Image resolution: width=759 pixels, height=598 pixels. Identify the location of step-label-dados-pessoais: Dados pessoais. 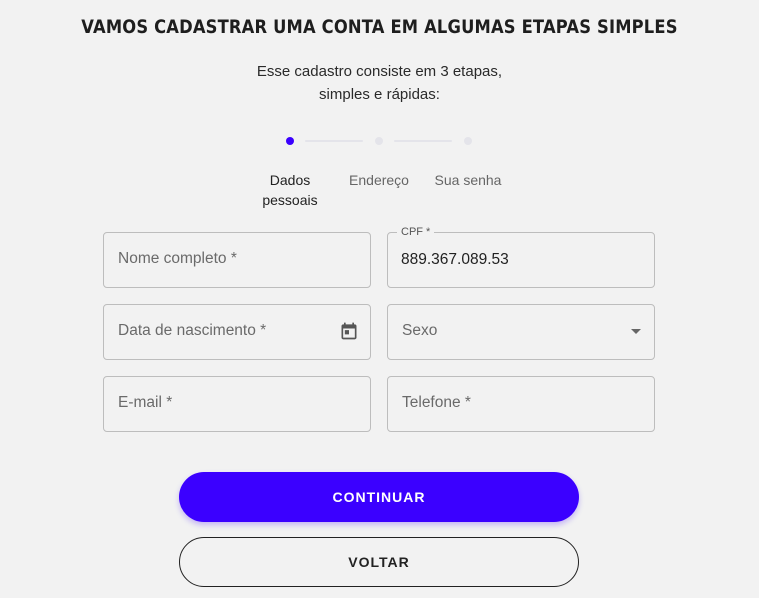
(290, 190).